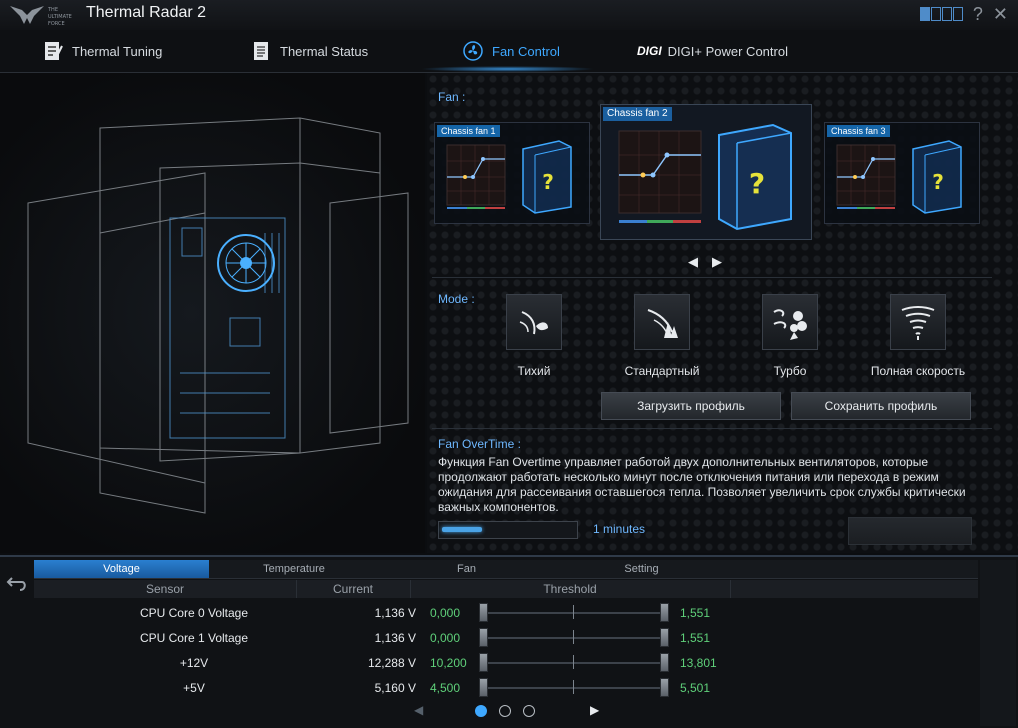  I want to click on tab-thermal-status: Thermal Status, so click(309, 51).